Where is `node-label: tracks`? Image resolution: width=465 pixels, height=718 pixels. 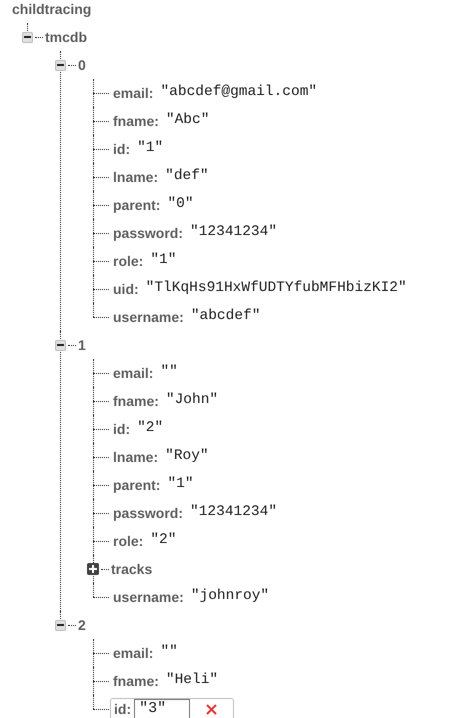 node-label: tracks is located at coordinates (131, 569).